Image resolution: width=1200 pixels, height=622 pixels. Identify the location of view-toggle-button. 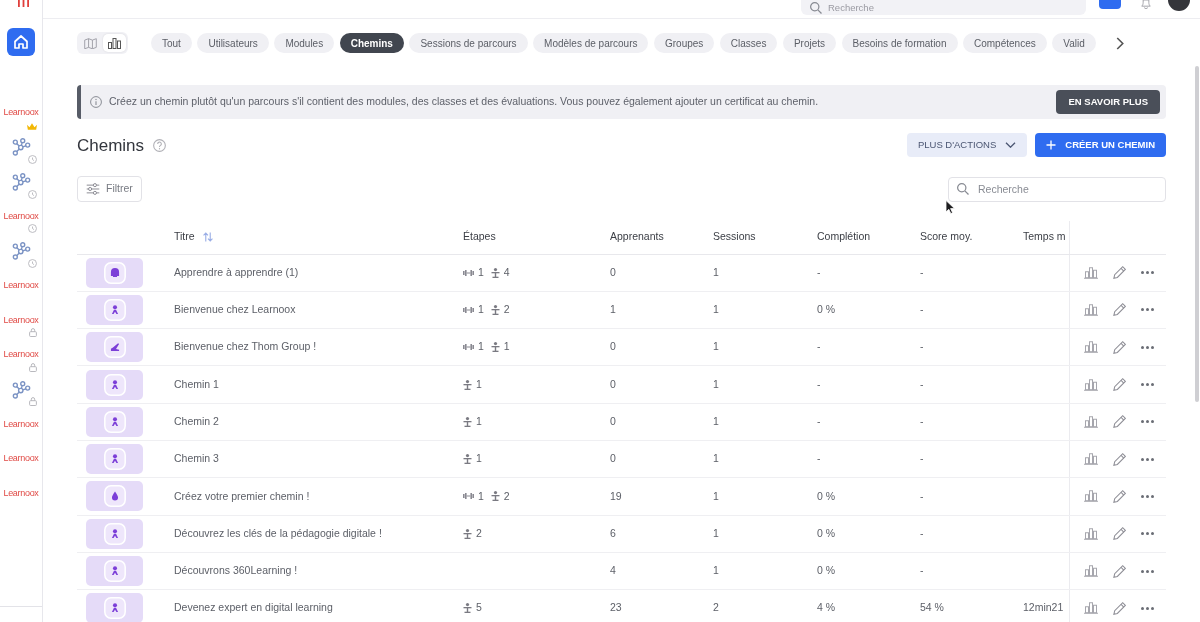
(114, 43).